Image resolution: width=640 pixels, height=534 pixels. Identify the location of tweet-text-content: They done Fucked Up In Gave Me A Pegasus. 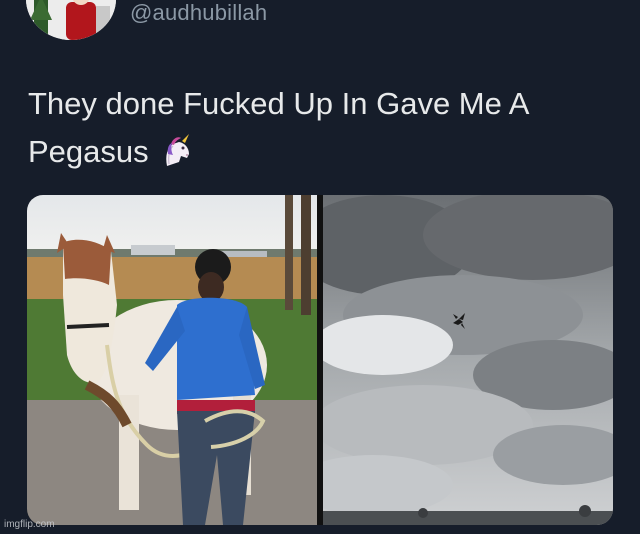
(278, 127).